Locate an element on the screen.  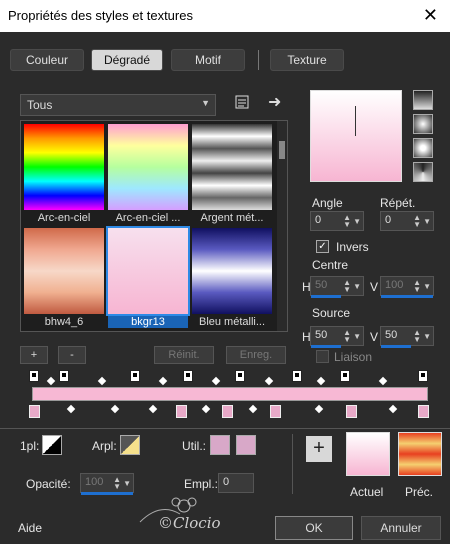
center-h-spinner: 50 ▲ ▼ ▼ is located at coordinates (337, 287).